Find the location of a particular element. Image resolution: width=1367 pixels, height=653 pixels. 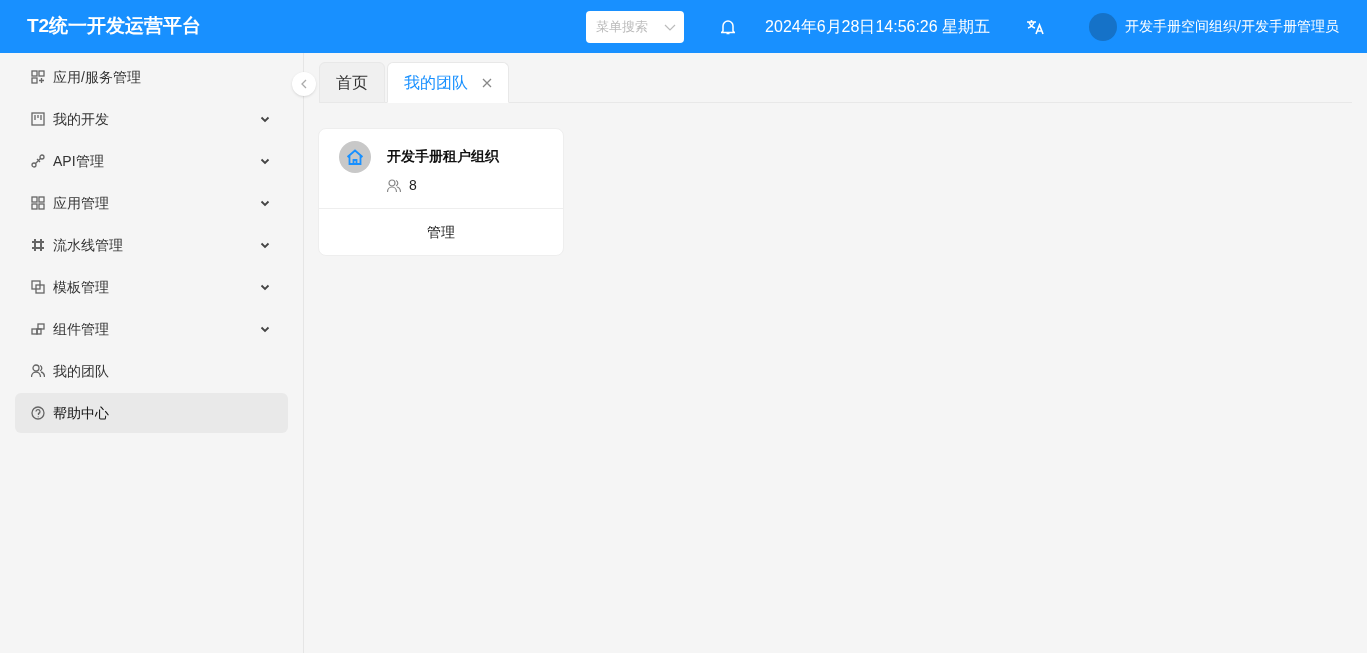

translate-icon is located at coordinates (1035, 26).